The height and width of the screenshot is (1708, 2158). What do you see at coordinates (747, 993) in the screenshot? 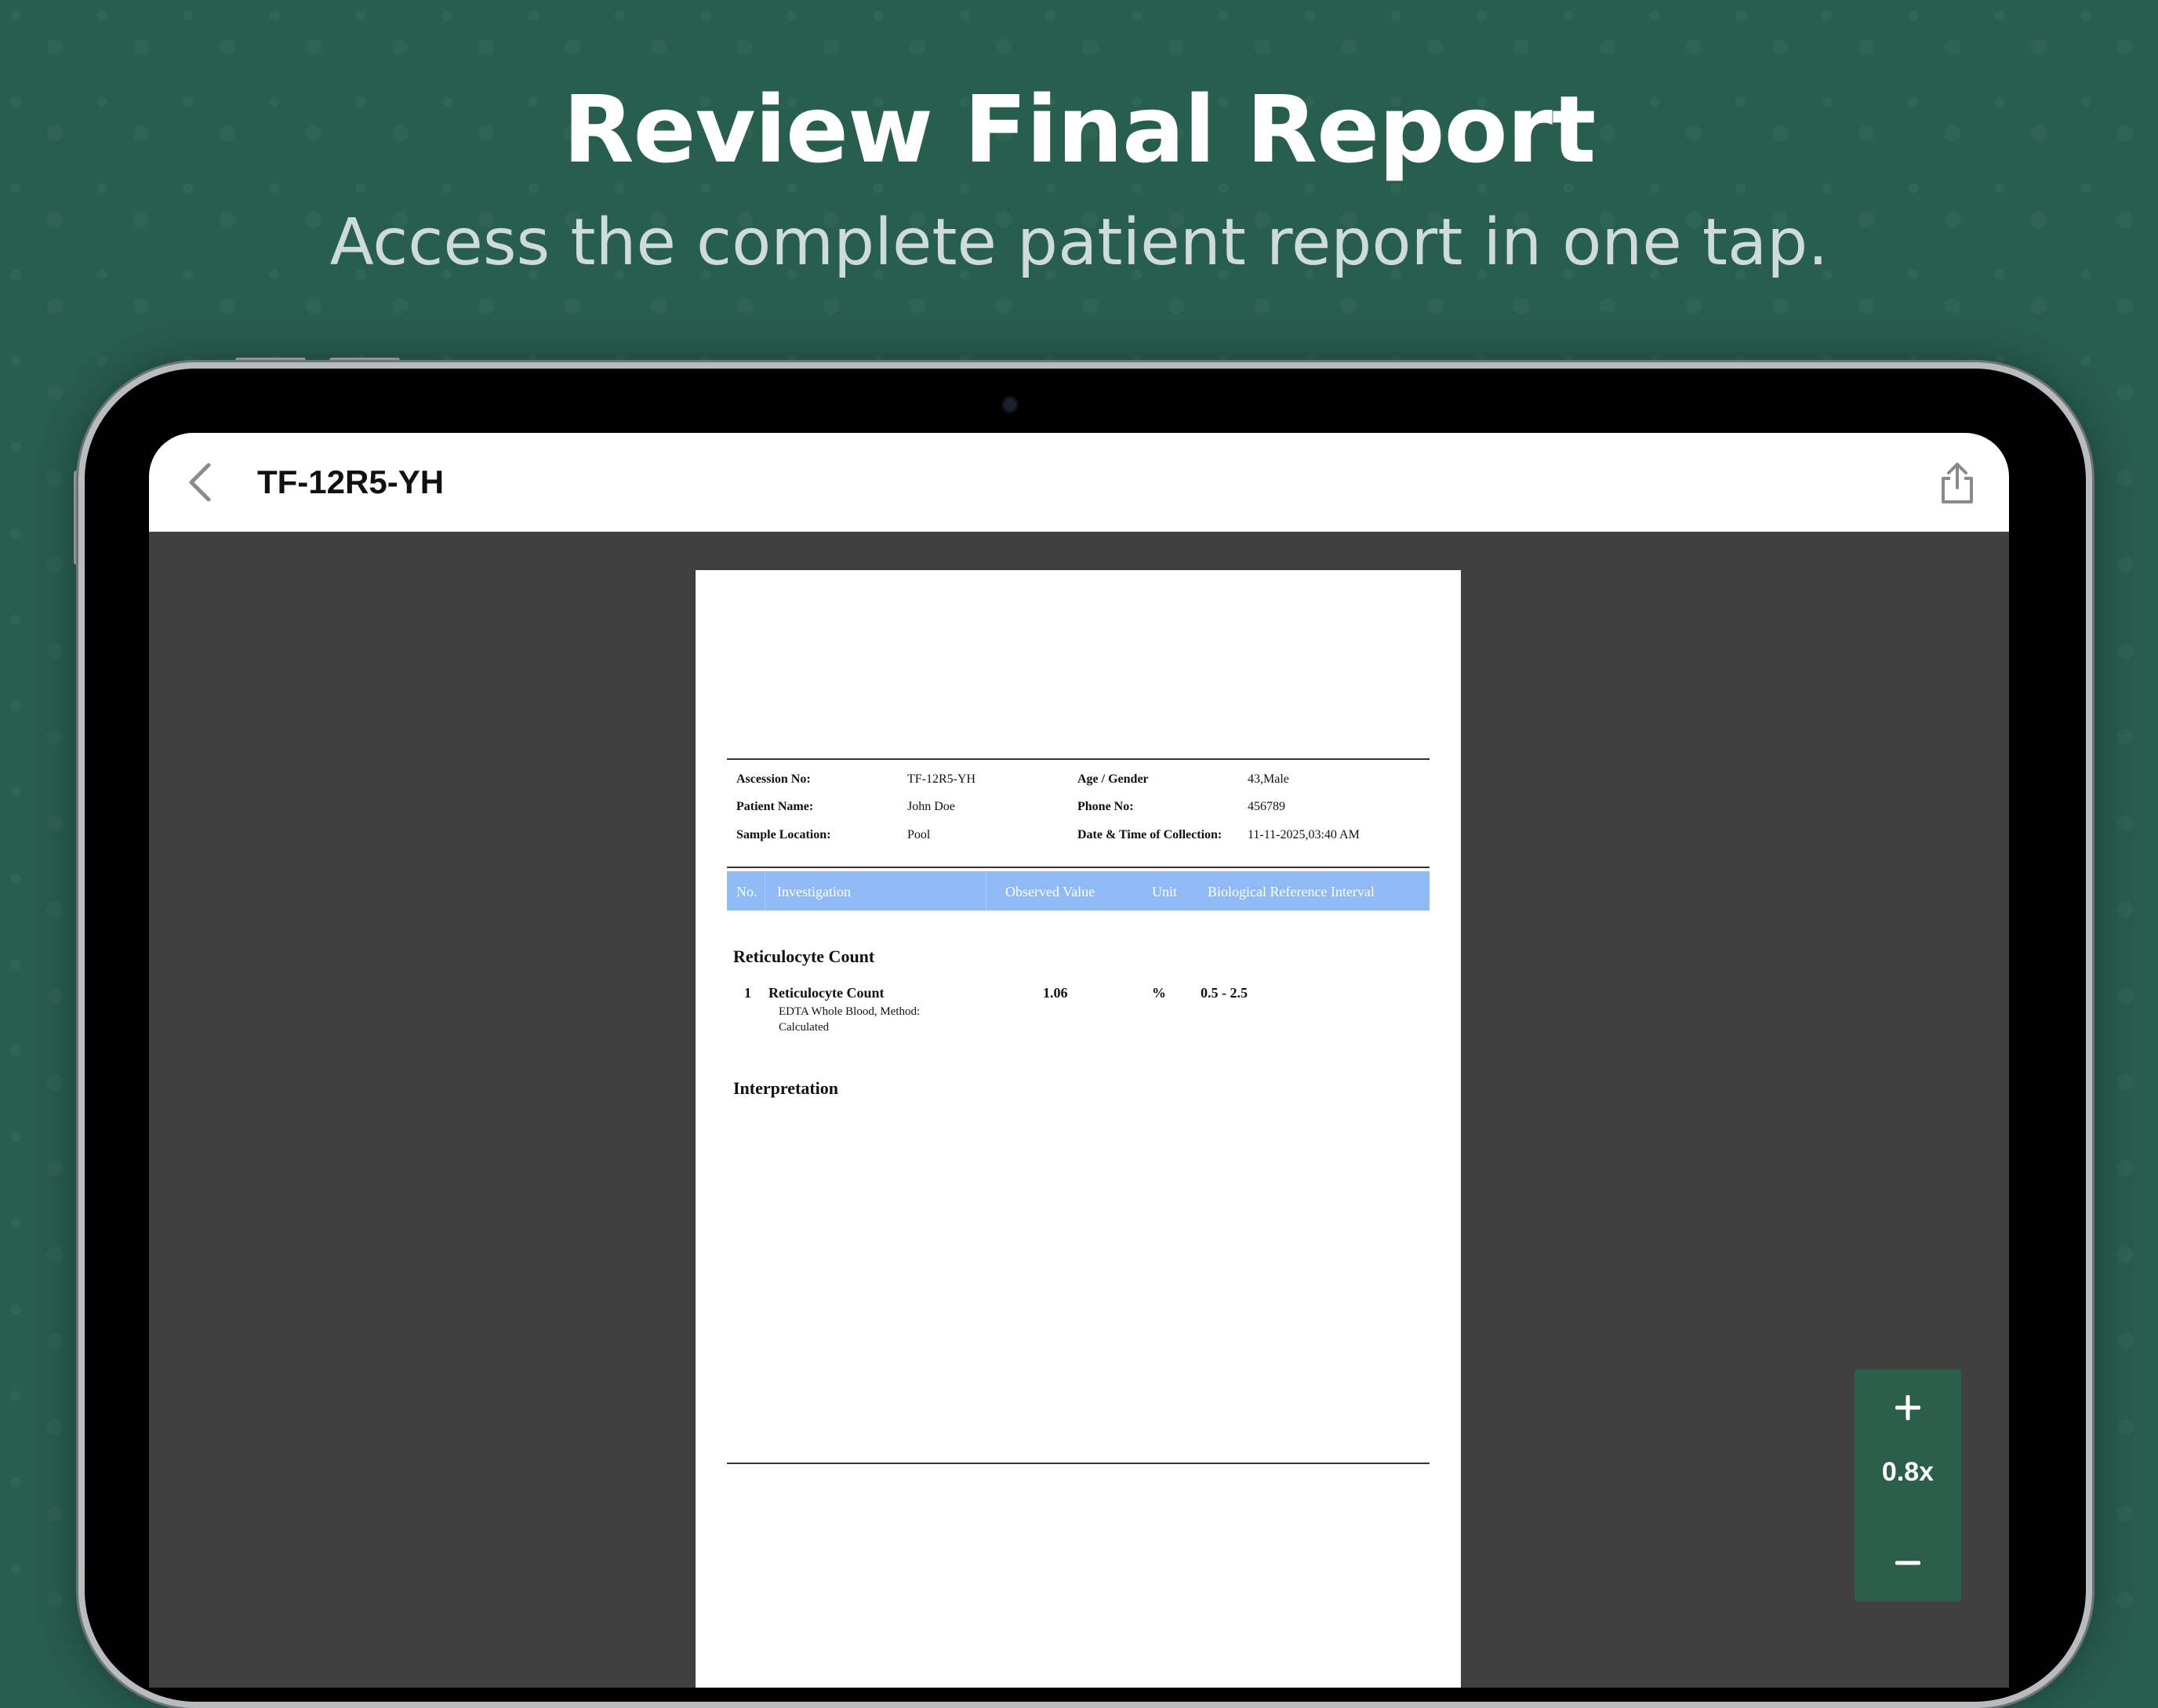
I see `result-no: 1` at bounding box center [747, 993].